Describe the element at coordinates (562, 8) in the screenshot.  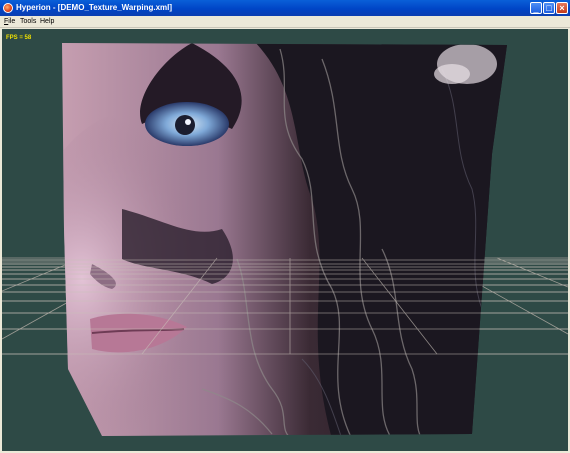
I see `close-button: ×` at that location.